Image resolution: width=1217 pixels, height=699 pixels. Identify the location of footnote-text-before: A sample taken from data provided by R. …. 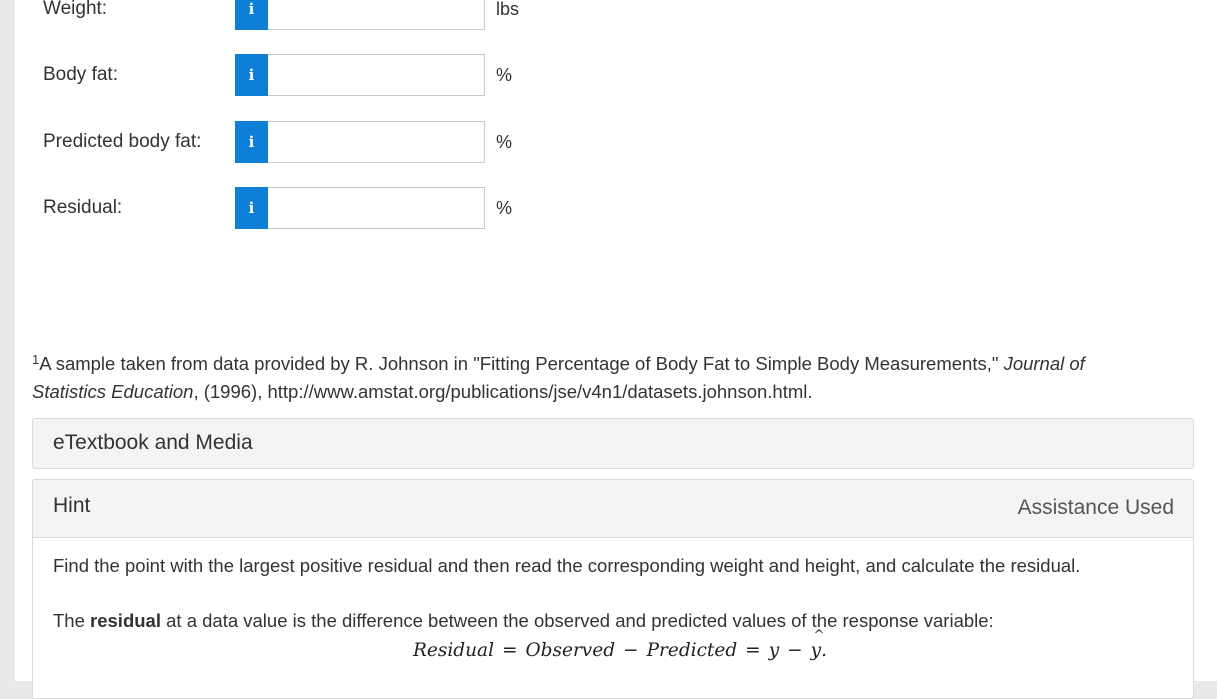
(521, 363).